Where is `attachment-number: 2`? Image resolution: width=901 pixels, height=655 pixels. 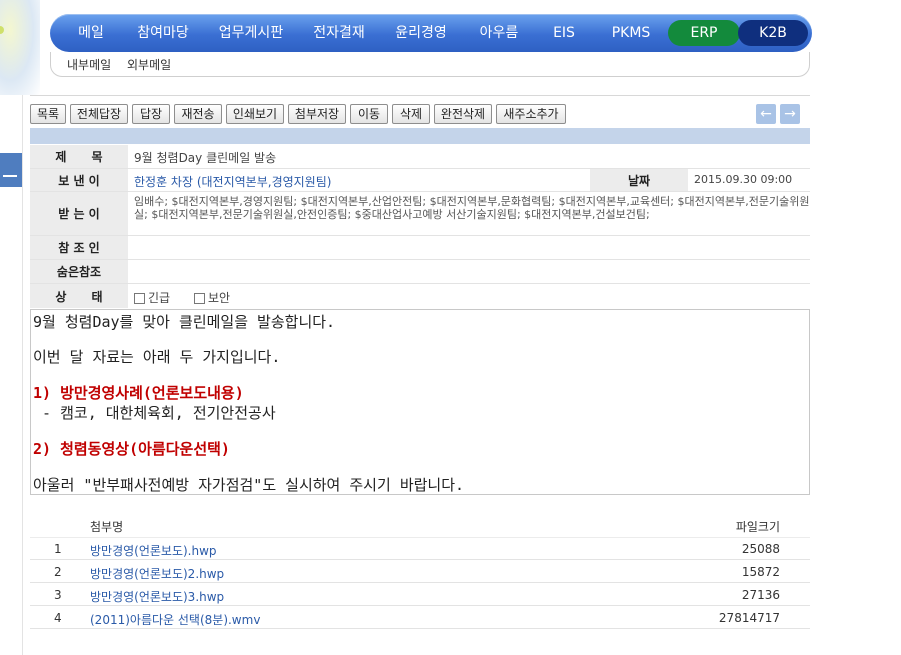
attachment-number: 2 is located at coordinates (58, 572).